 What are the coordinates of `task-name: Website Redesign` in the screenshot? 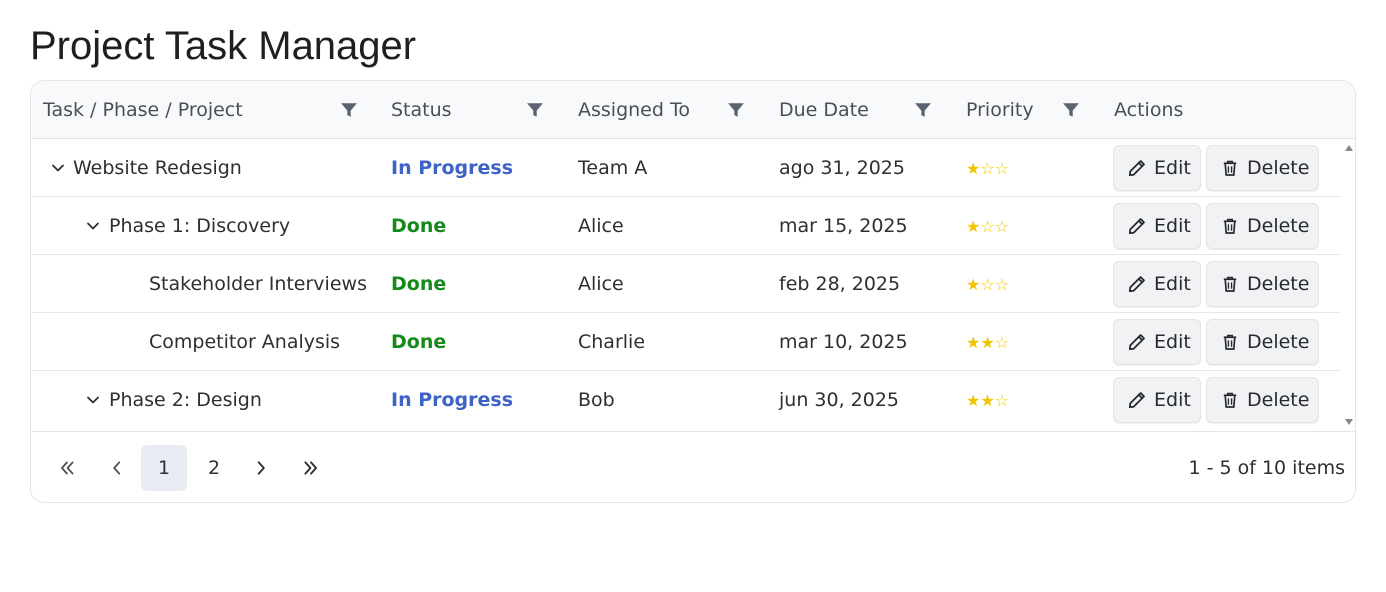 It's located at (157, 168).